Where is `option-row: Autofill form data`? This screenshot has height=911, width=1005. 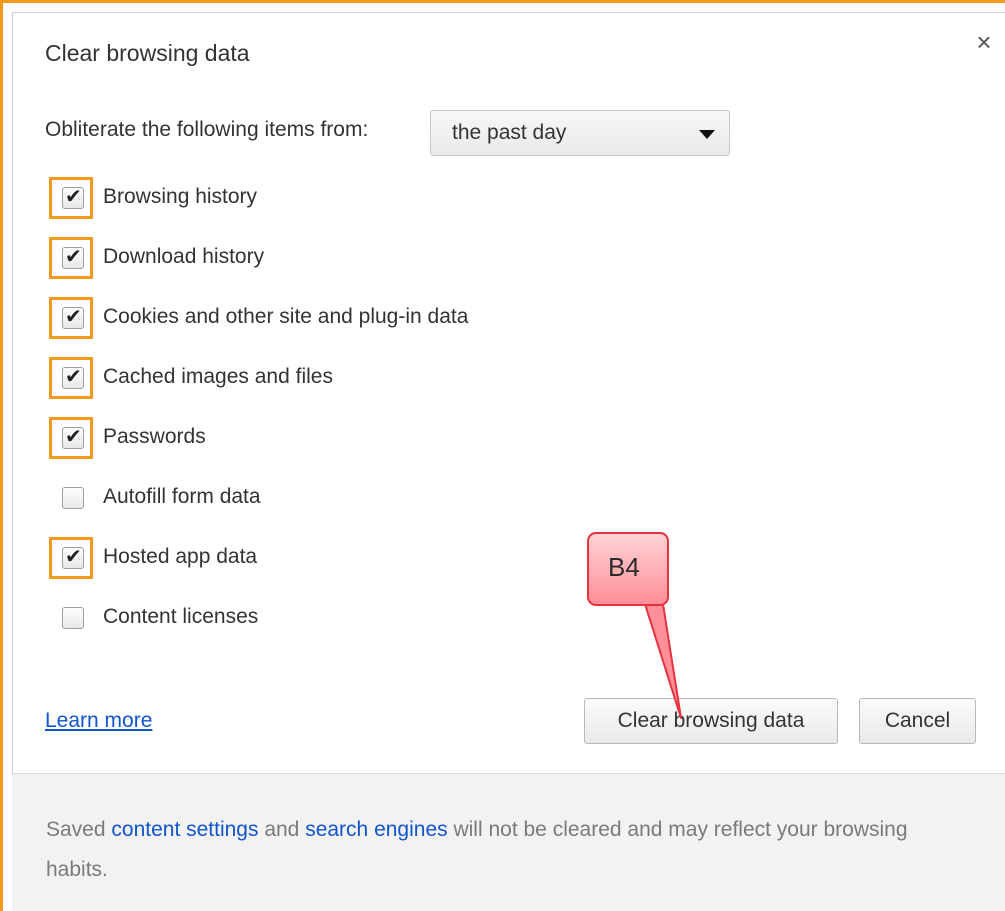
option-row: Autofill form data is located at coordinates (345, 499).